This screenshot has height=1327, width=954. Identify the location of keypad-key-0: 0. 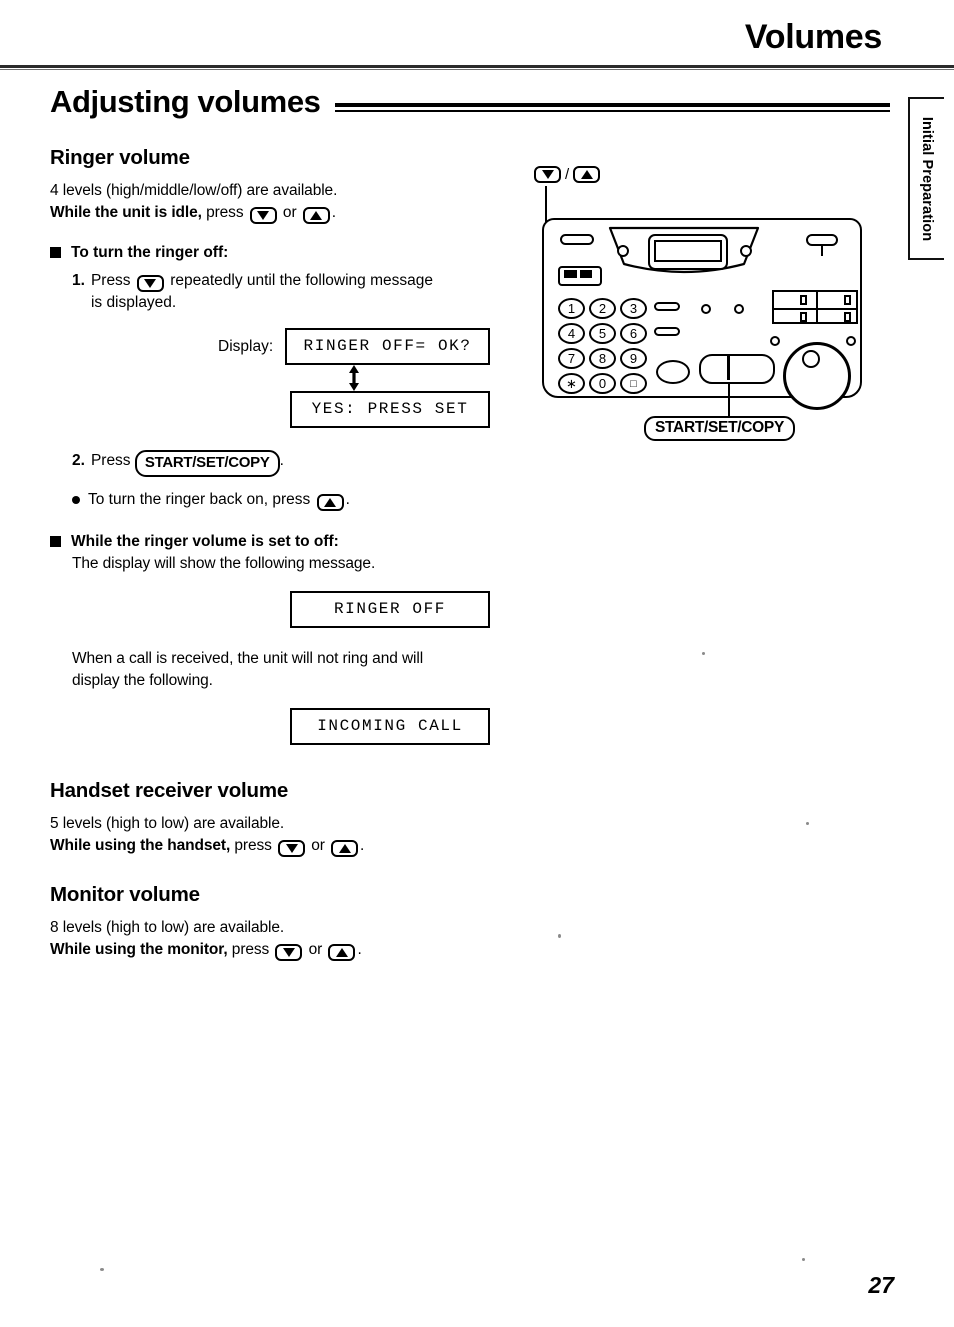
(602, 383).